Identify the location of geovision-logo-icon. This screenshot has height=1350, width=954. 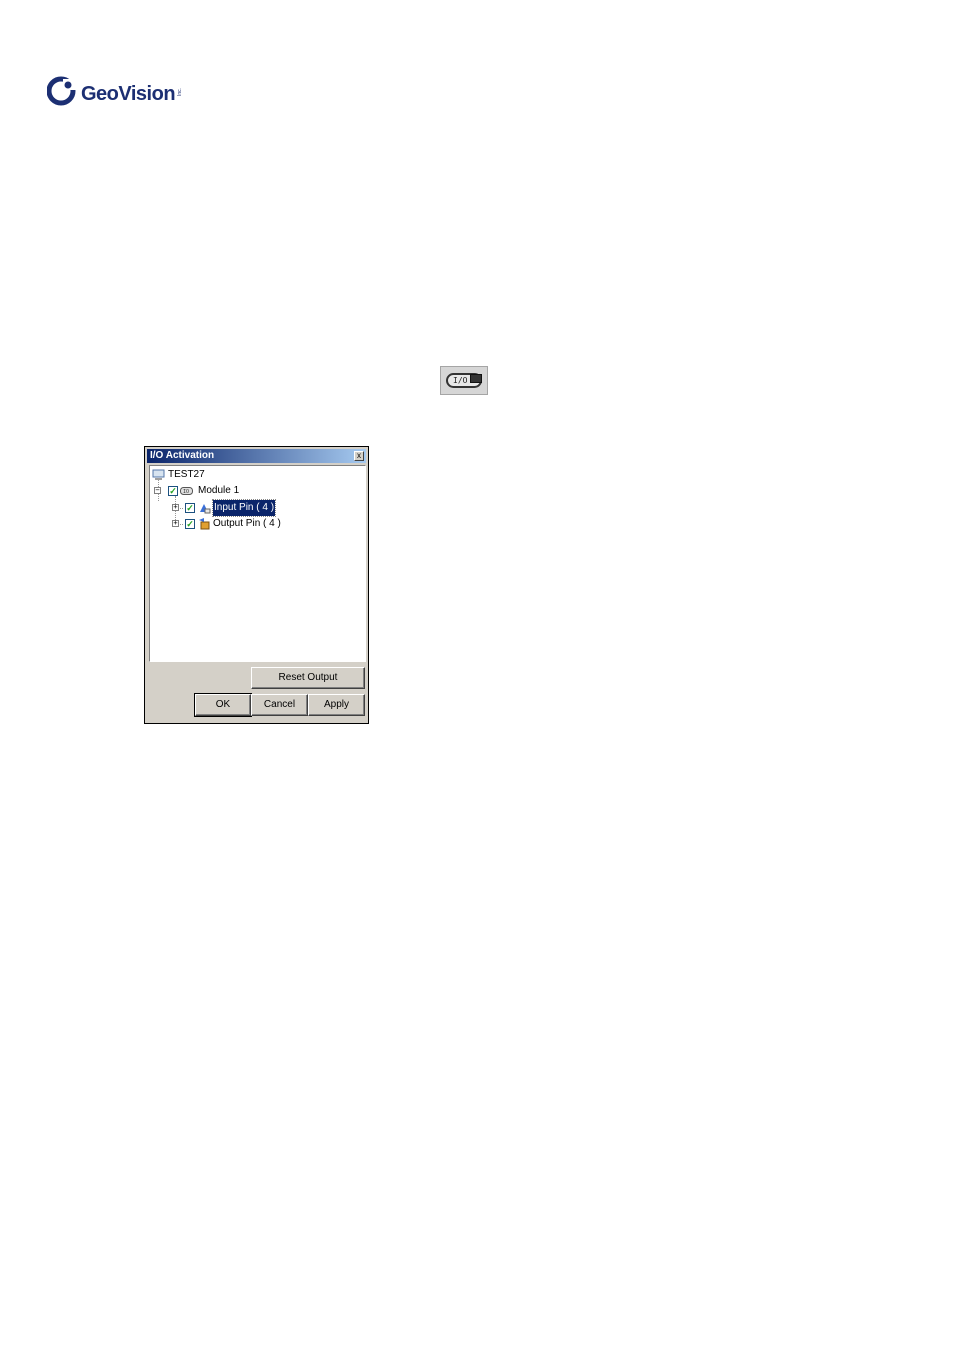
(62, 91).